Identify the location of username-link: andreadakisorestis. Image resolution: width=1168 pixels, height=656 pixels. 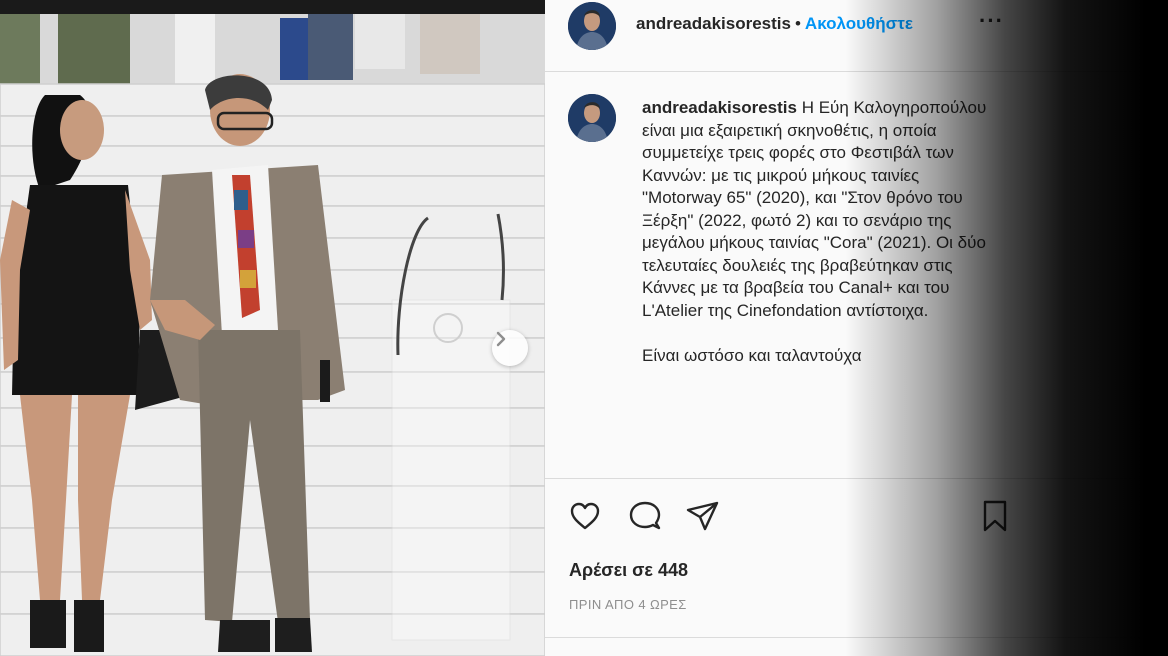
(713, 23).